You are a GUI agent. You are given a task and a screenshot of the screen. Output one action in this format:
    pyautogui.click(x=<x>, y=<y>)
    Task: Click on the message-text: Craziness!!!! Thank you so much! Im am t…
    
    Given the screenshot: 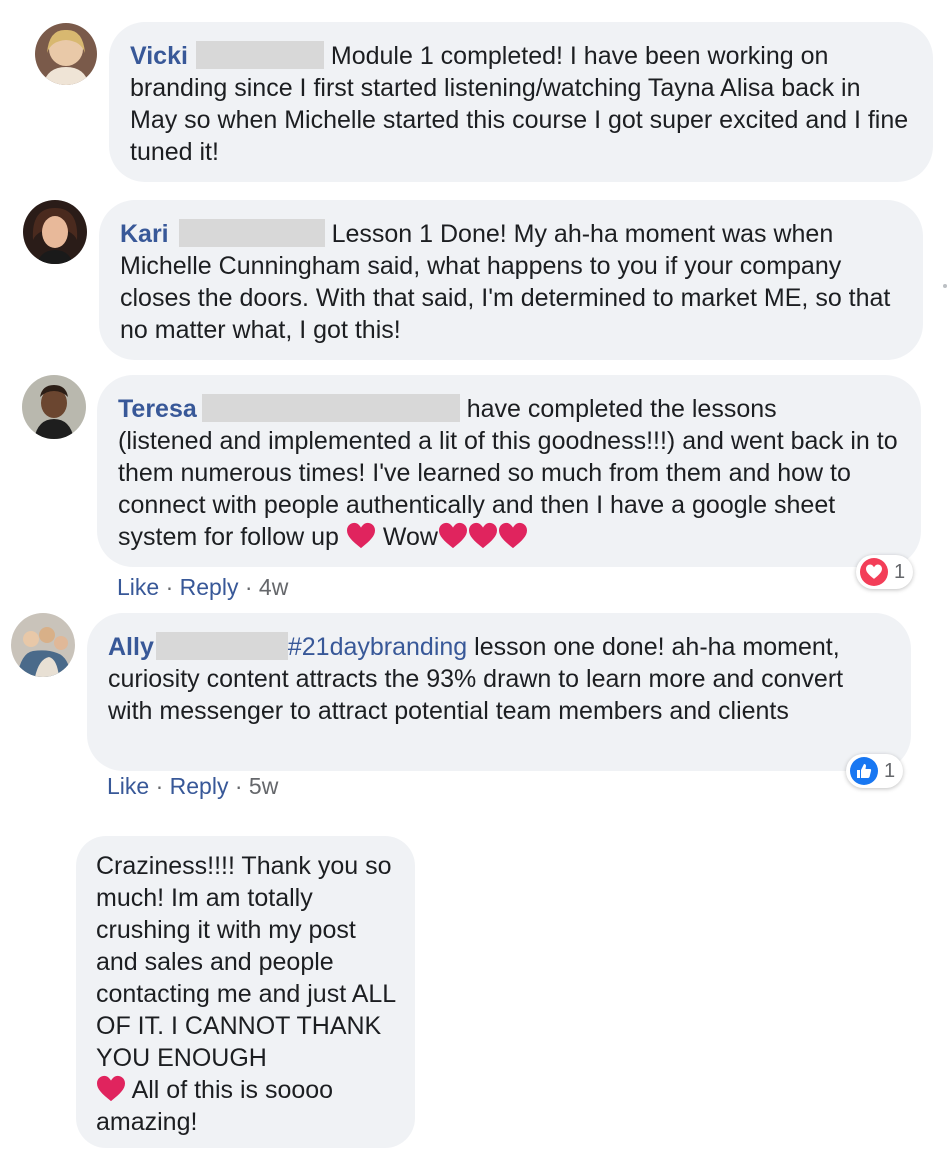 What is the action you would take?
    pyautogui.click(x=246, y=962)
    